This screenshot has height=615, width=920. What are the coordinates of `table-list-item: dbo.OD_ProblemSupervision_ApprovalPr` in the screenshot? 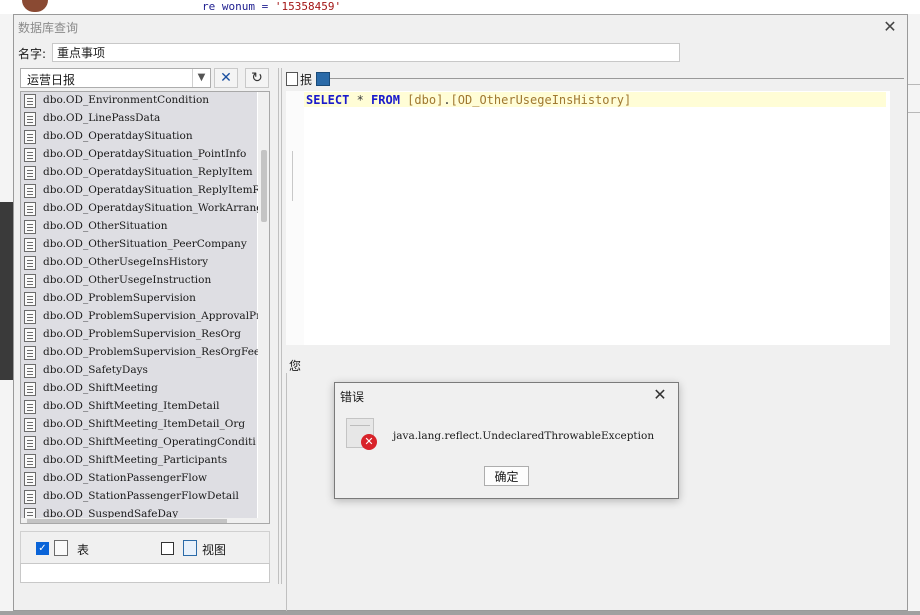 It's located at (141, 317).